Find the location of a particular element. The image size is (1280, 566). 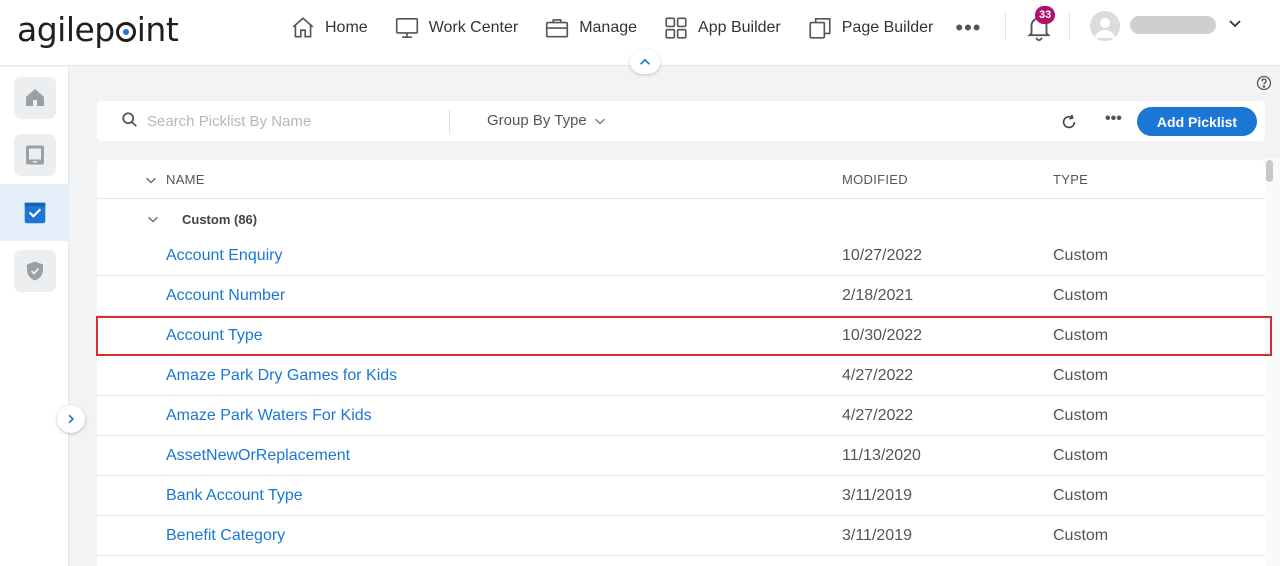

row-name-link: Bank Account Type is located at coordinates (234, 496).